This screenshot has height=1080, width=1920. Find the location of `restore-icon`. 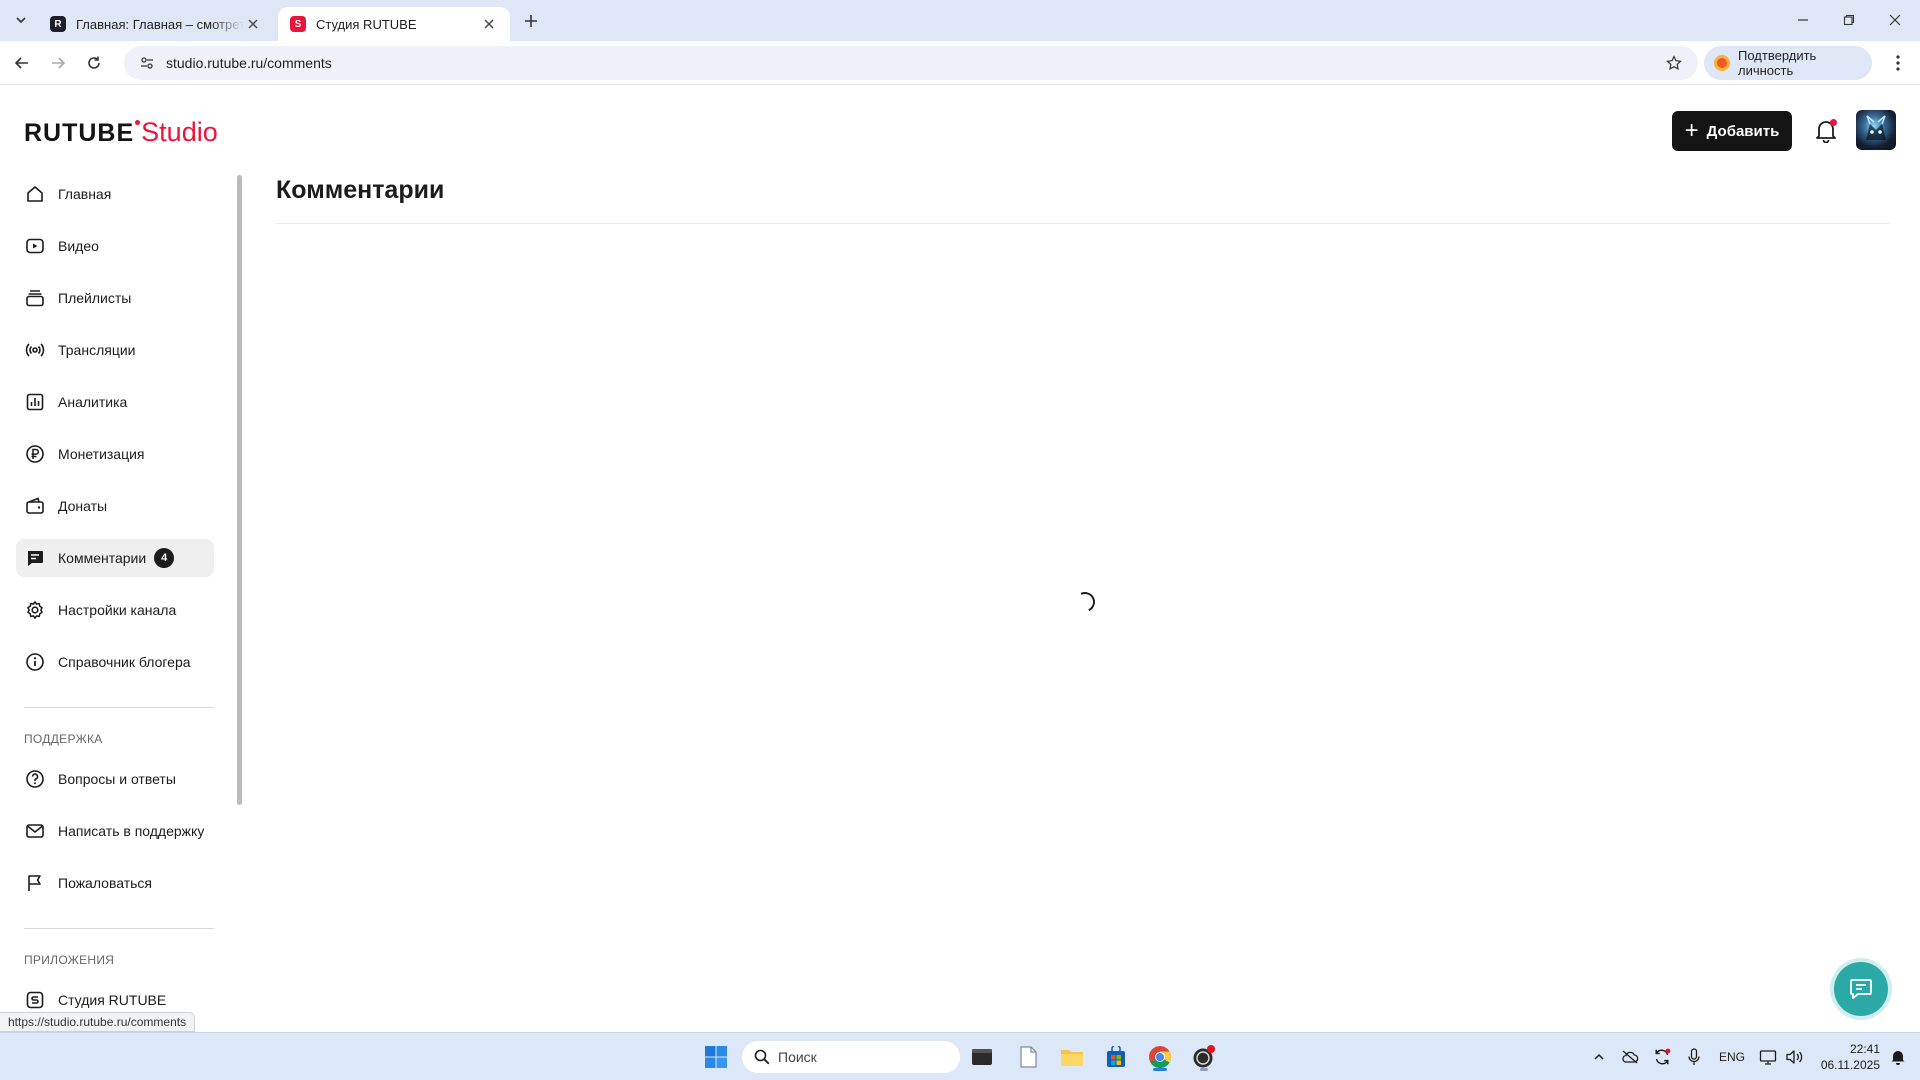

restore-icon is located at coordinates (1849, 20).